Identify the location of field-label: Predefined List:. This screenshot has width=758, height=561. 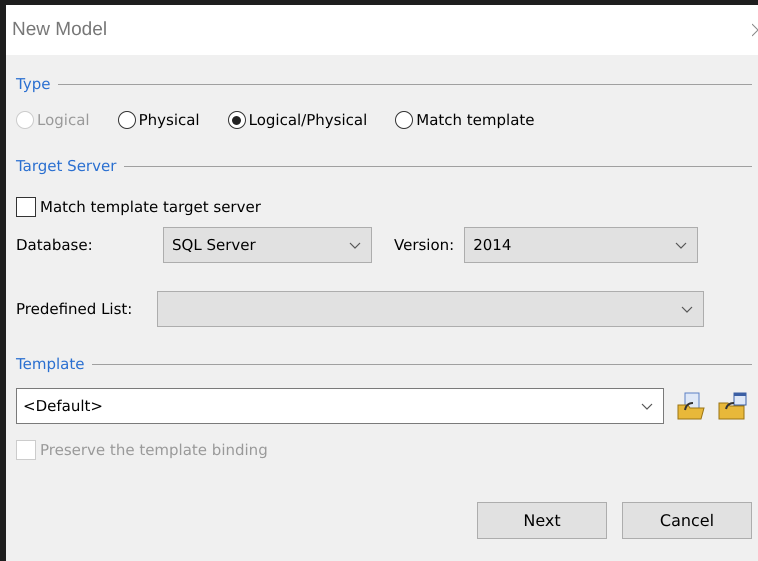
(75, 309).